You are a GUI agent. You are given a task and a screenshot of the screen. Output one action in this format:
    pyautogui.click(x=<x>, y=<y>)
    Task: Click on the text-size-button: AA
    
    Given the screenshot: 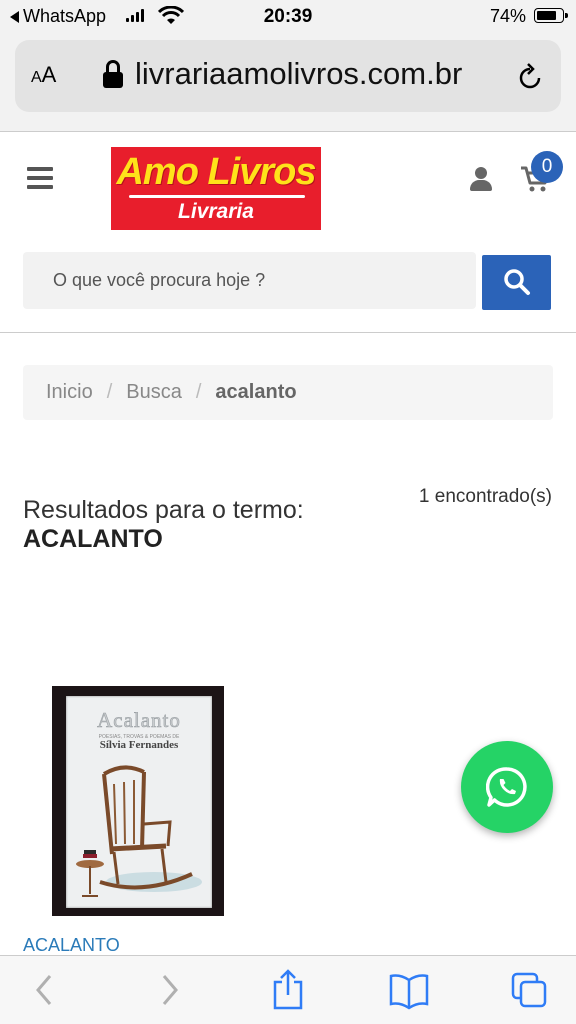 What is the action you would take?
    pyautogui.click(x=43, y=75)
    